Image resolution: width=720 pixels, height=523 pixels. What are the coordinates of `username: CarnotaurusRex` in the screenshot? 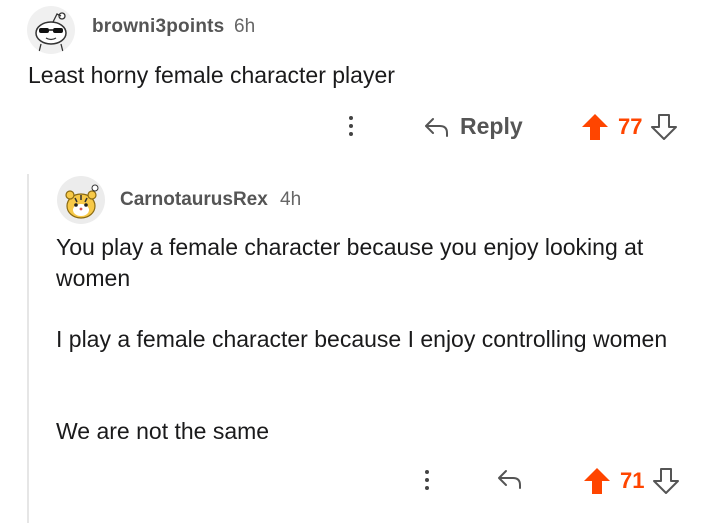 It's located at (194, 200).